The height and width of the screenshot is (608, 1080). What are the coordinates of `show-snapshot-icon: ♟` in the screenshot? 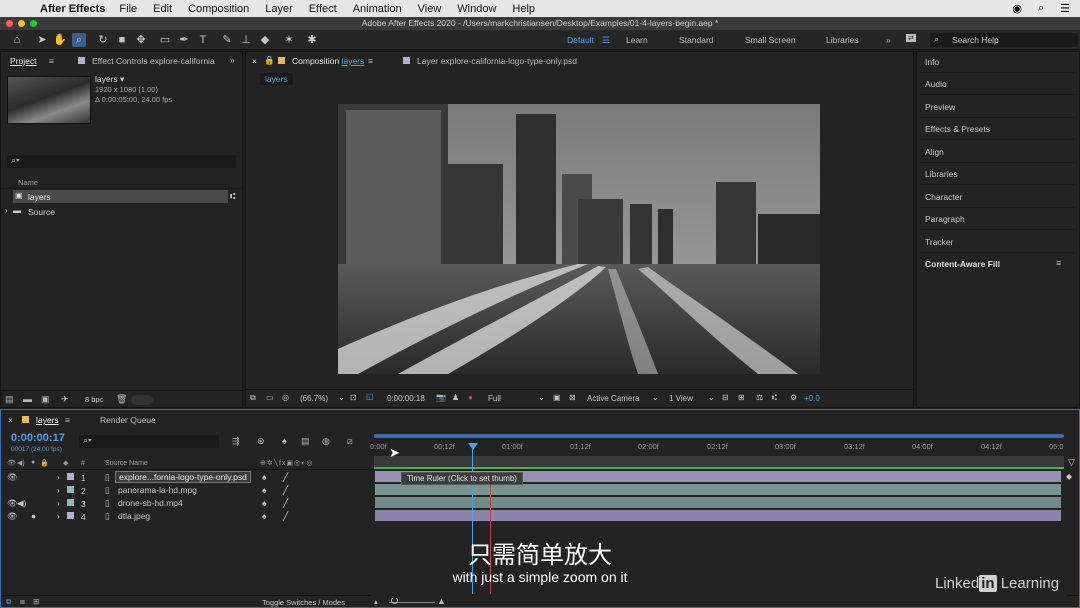 It's located at (455, 397).